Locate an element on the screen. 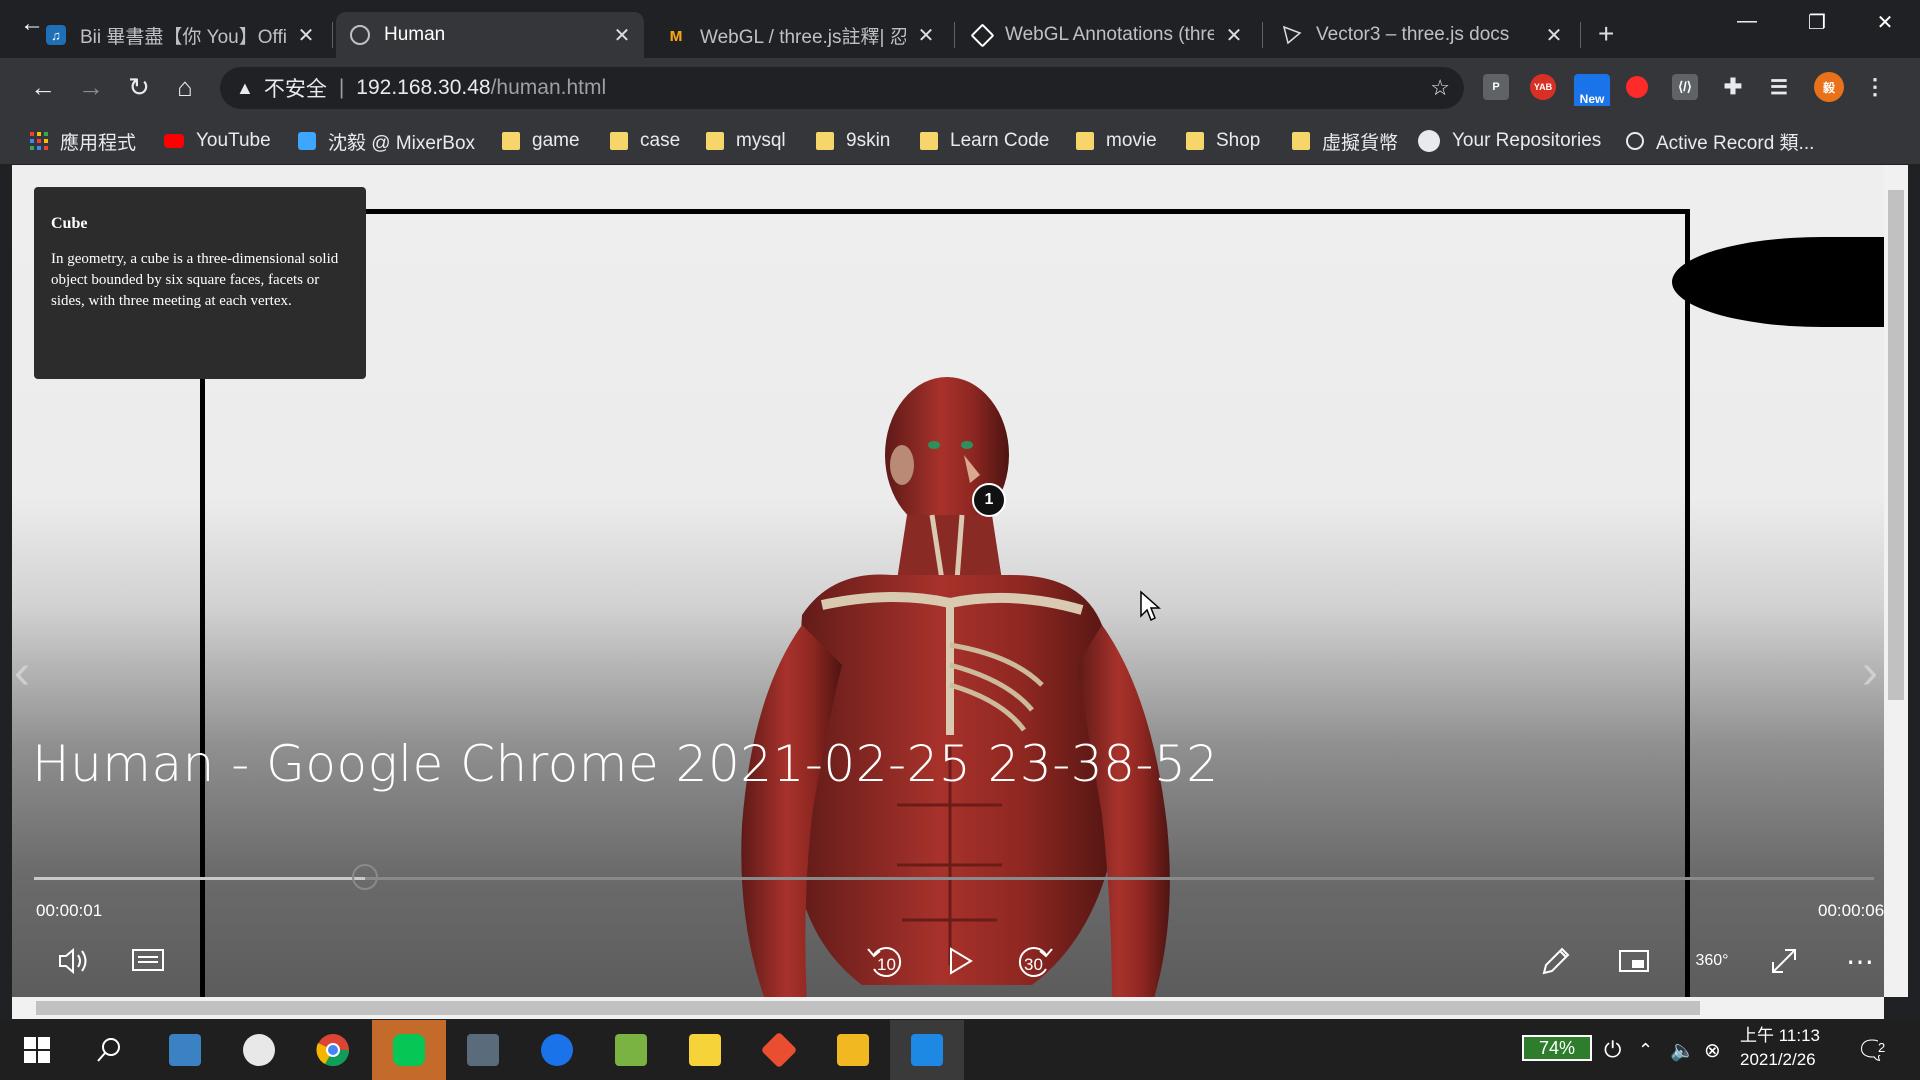 This screenshot has height=1080, width=1920. code-extension-icon: ⟨/⟩ is located at coordinates (1685, 87).